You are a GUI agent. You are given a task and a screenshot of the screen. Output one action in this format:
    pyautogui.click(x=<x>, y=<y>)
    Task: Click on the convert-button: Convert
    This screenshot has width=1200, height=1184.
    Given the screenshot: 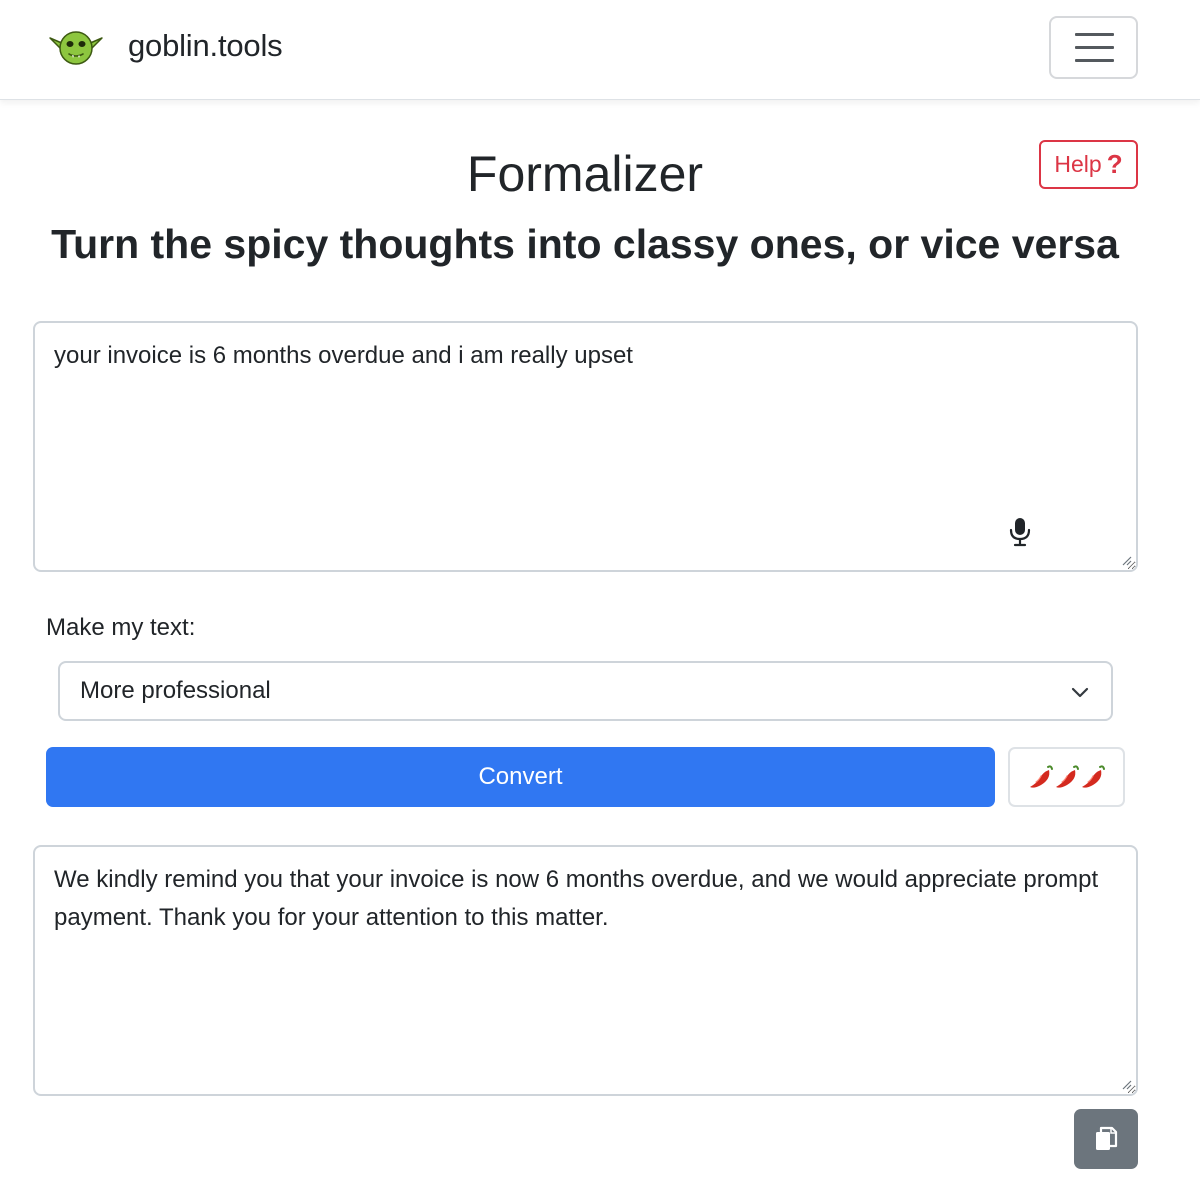 What is the action you would take?
    pyautogui.click(x=520, y=777)
    